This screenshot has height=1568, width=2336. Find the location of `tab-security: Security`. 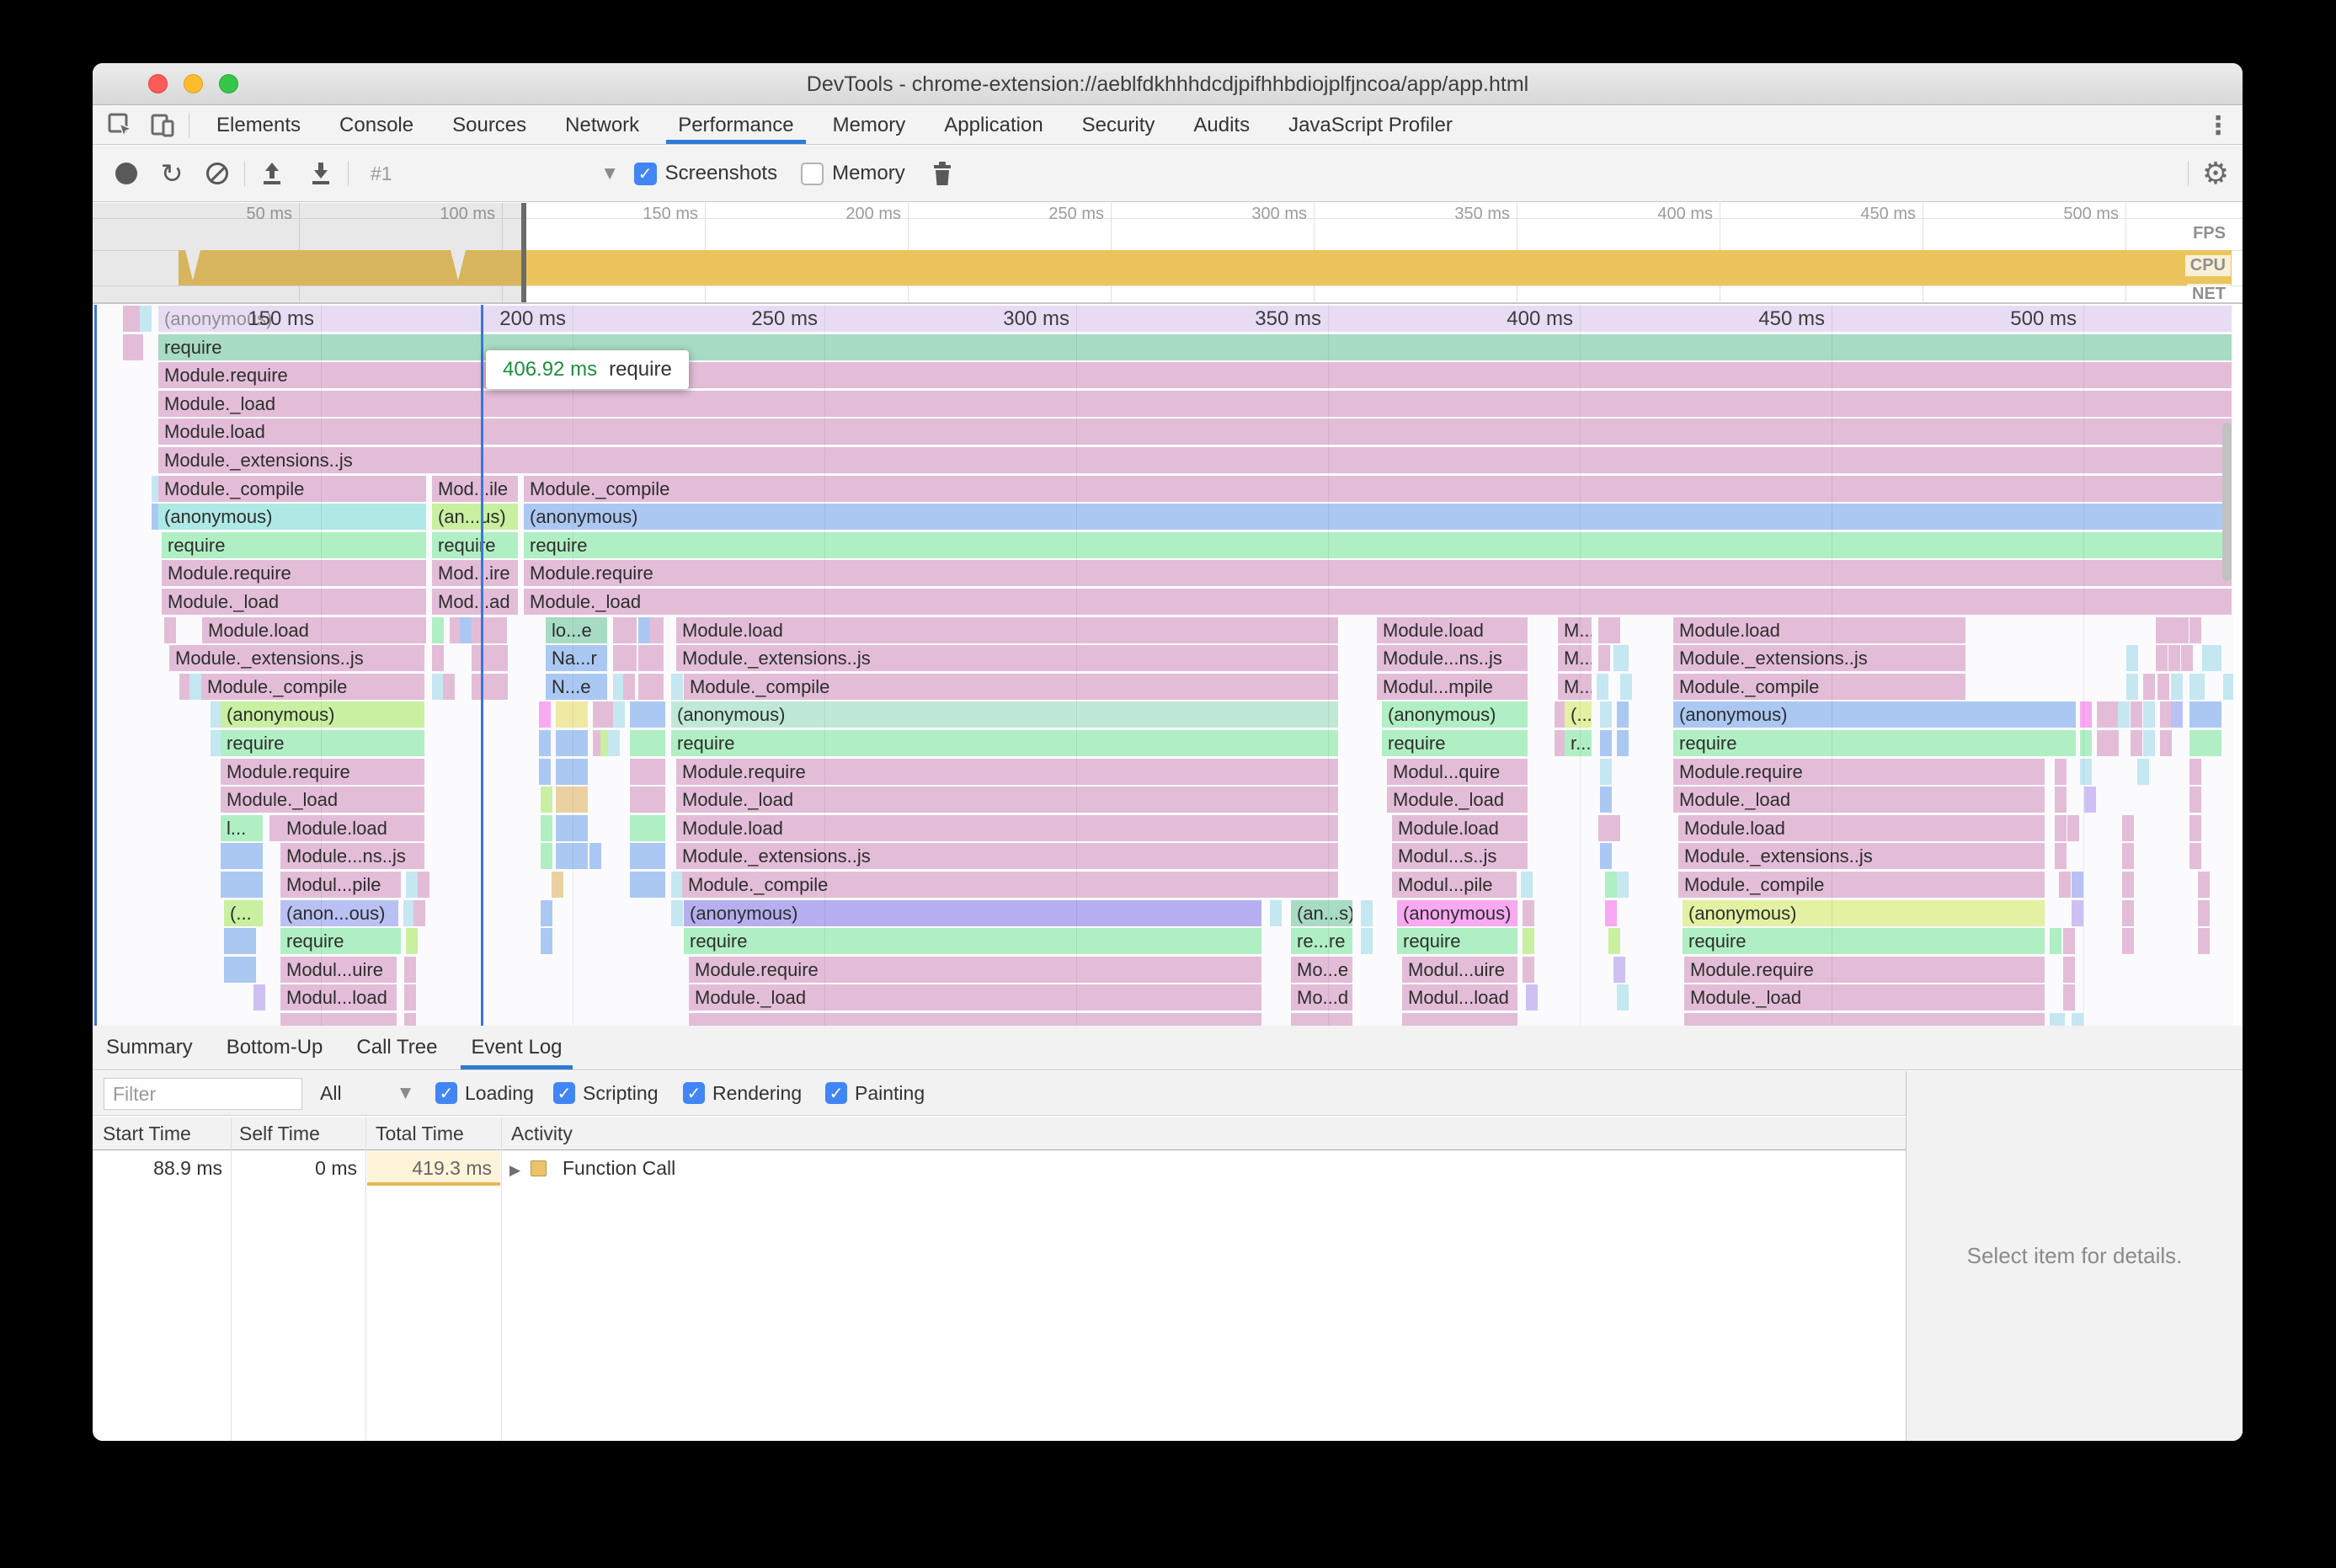

tab-security: Security is located at coordinates (1118, 125).